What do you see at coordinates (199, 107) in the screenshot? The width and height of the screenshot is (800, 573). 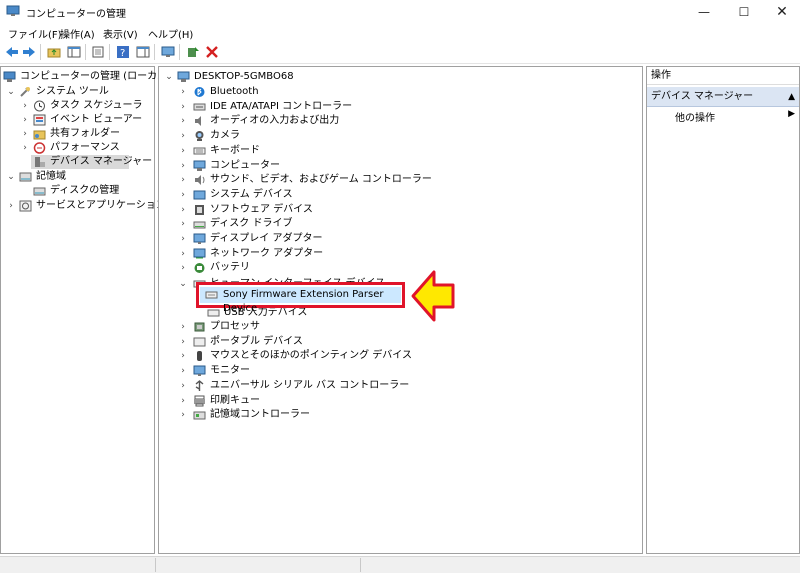 I see `controller-icon` at bounding box center [199, 107].